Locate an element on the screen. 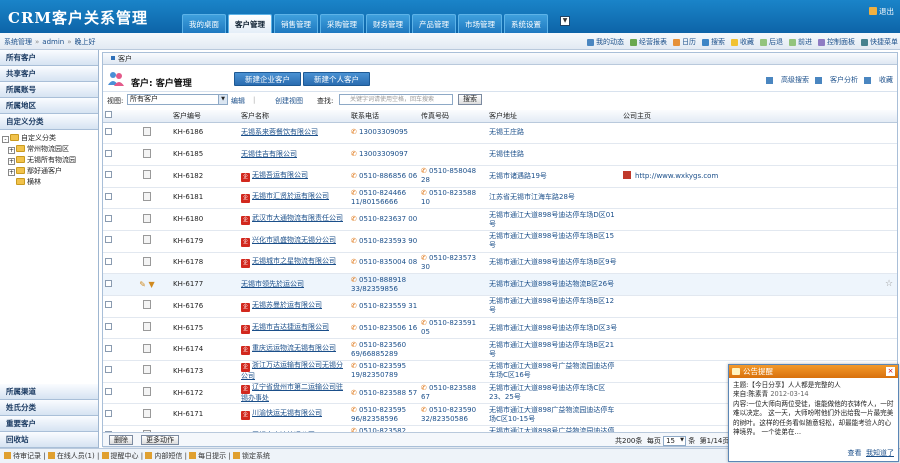  col-header: 公司主页 is located at coordinates (752, 116).